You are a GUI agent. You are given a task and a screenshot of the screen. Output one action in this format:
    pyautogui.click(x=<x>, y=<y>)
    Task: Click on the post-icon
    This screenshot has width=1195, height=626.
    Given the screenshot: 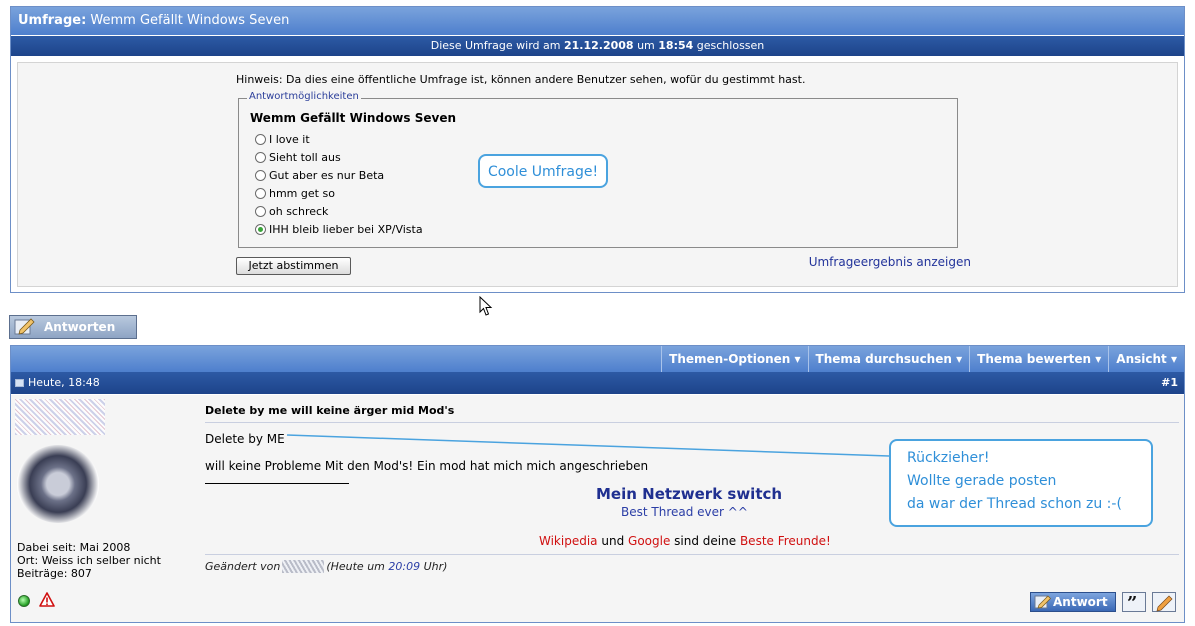 What is the action you would take?
    pyautogui.click(x=19, y=383)
    